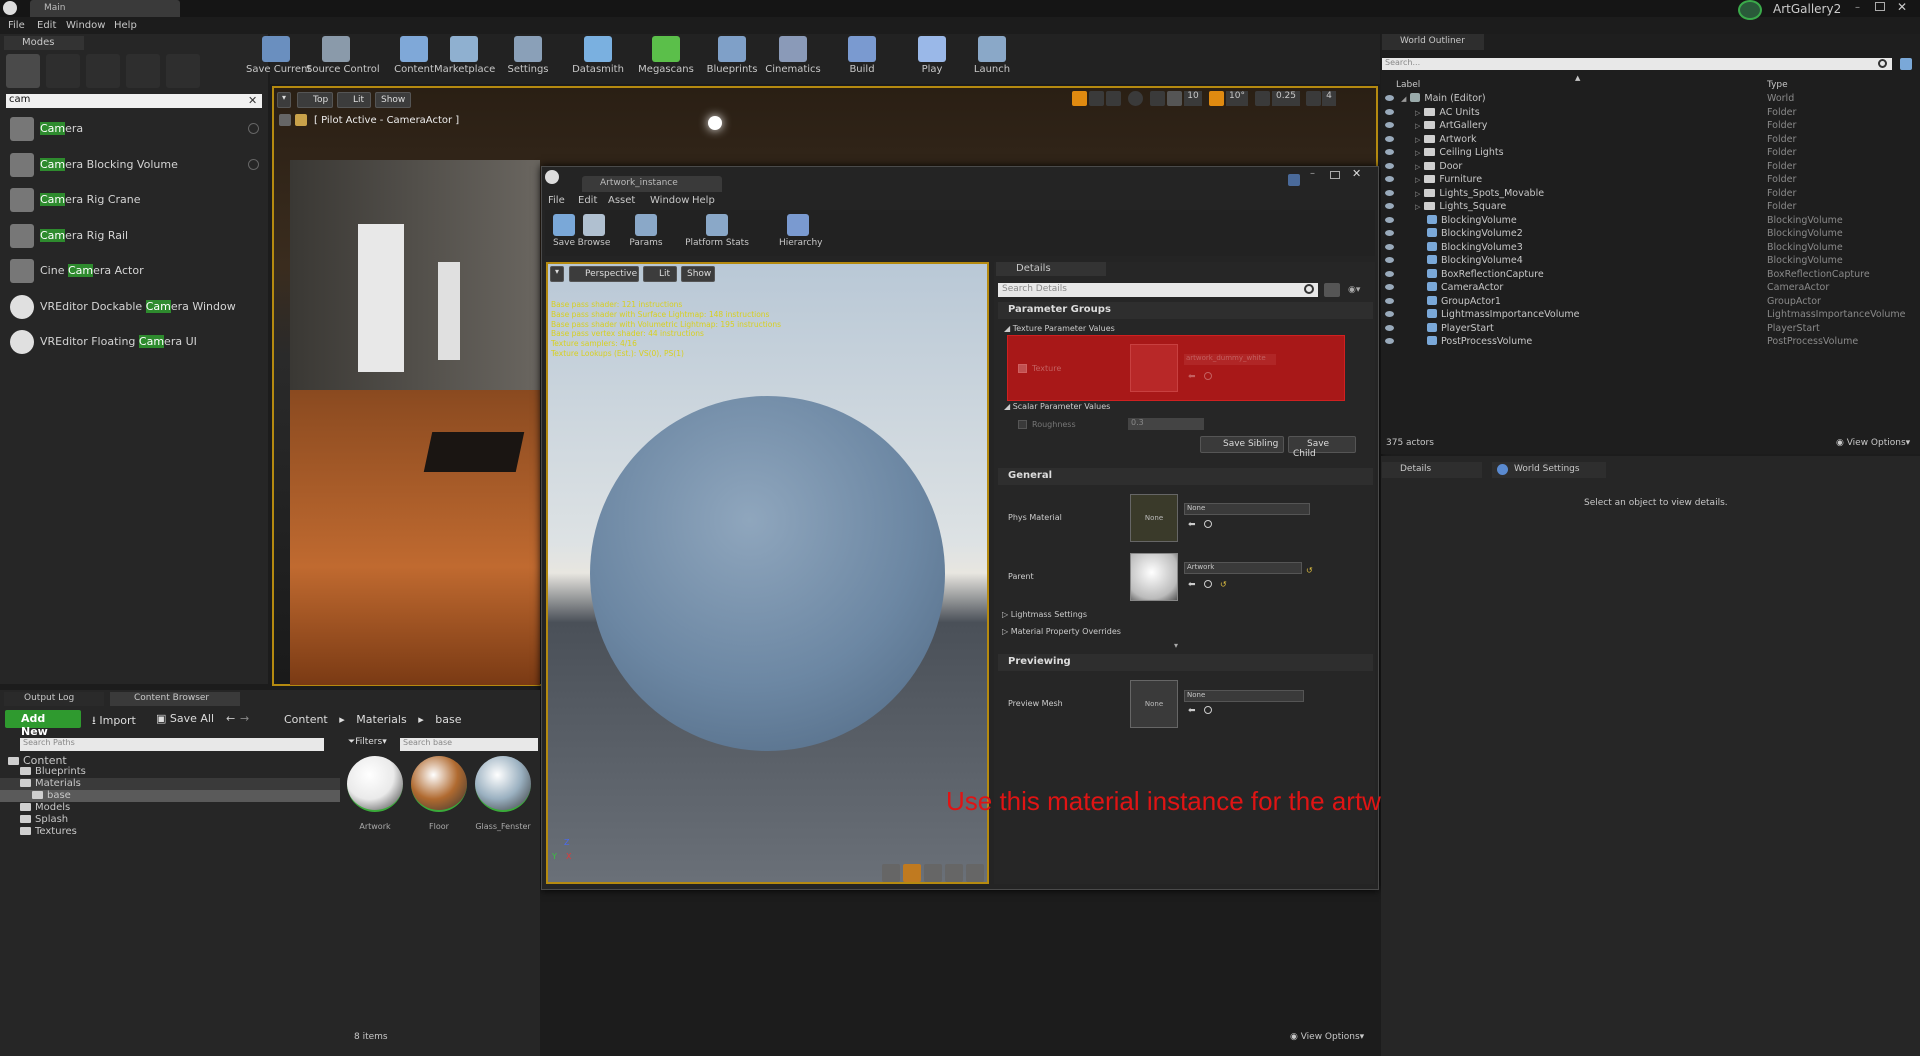 The image size is (1920, 1056). What do you see at coordinates (1237, 98) in the screenshot?
I see `rotation-snap-value: 10°` at bounding box center [1237, 98].